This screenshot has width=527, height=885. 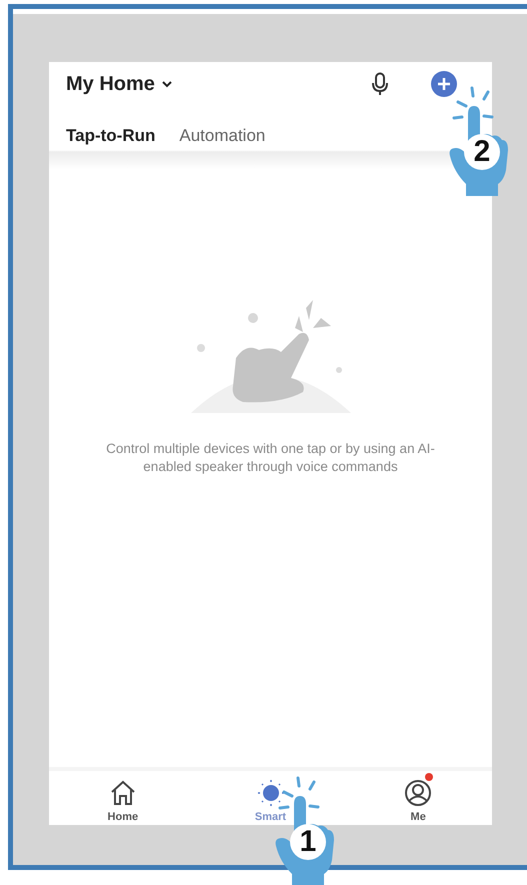 What do you see at coordinates (166, 84) in the screenshot?
I see `chevron-down-icon` at bounding box center [166, 84].